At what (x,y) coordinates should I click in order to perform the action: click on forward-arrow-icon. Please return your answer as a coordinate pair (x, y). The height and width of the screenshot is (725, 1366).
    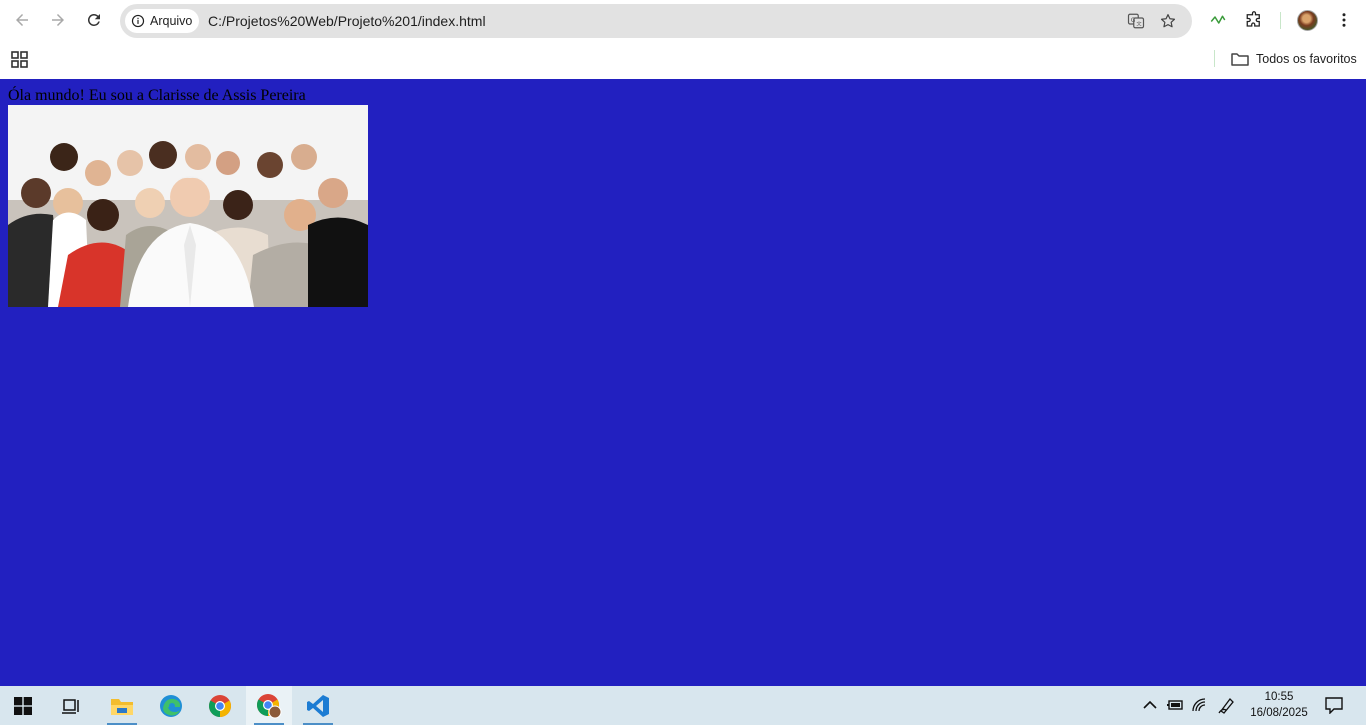
    Looking at the image, I should click on (58, 20).